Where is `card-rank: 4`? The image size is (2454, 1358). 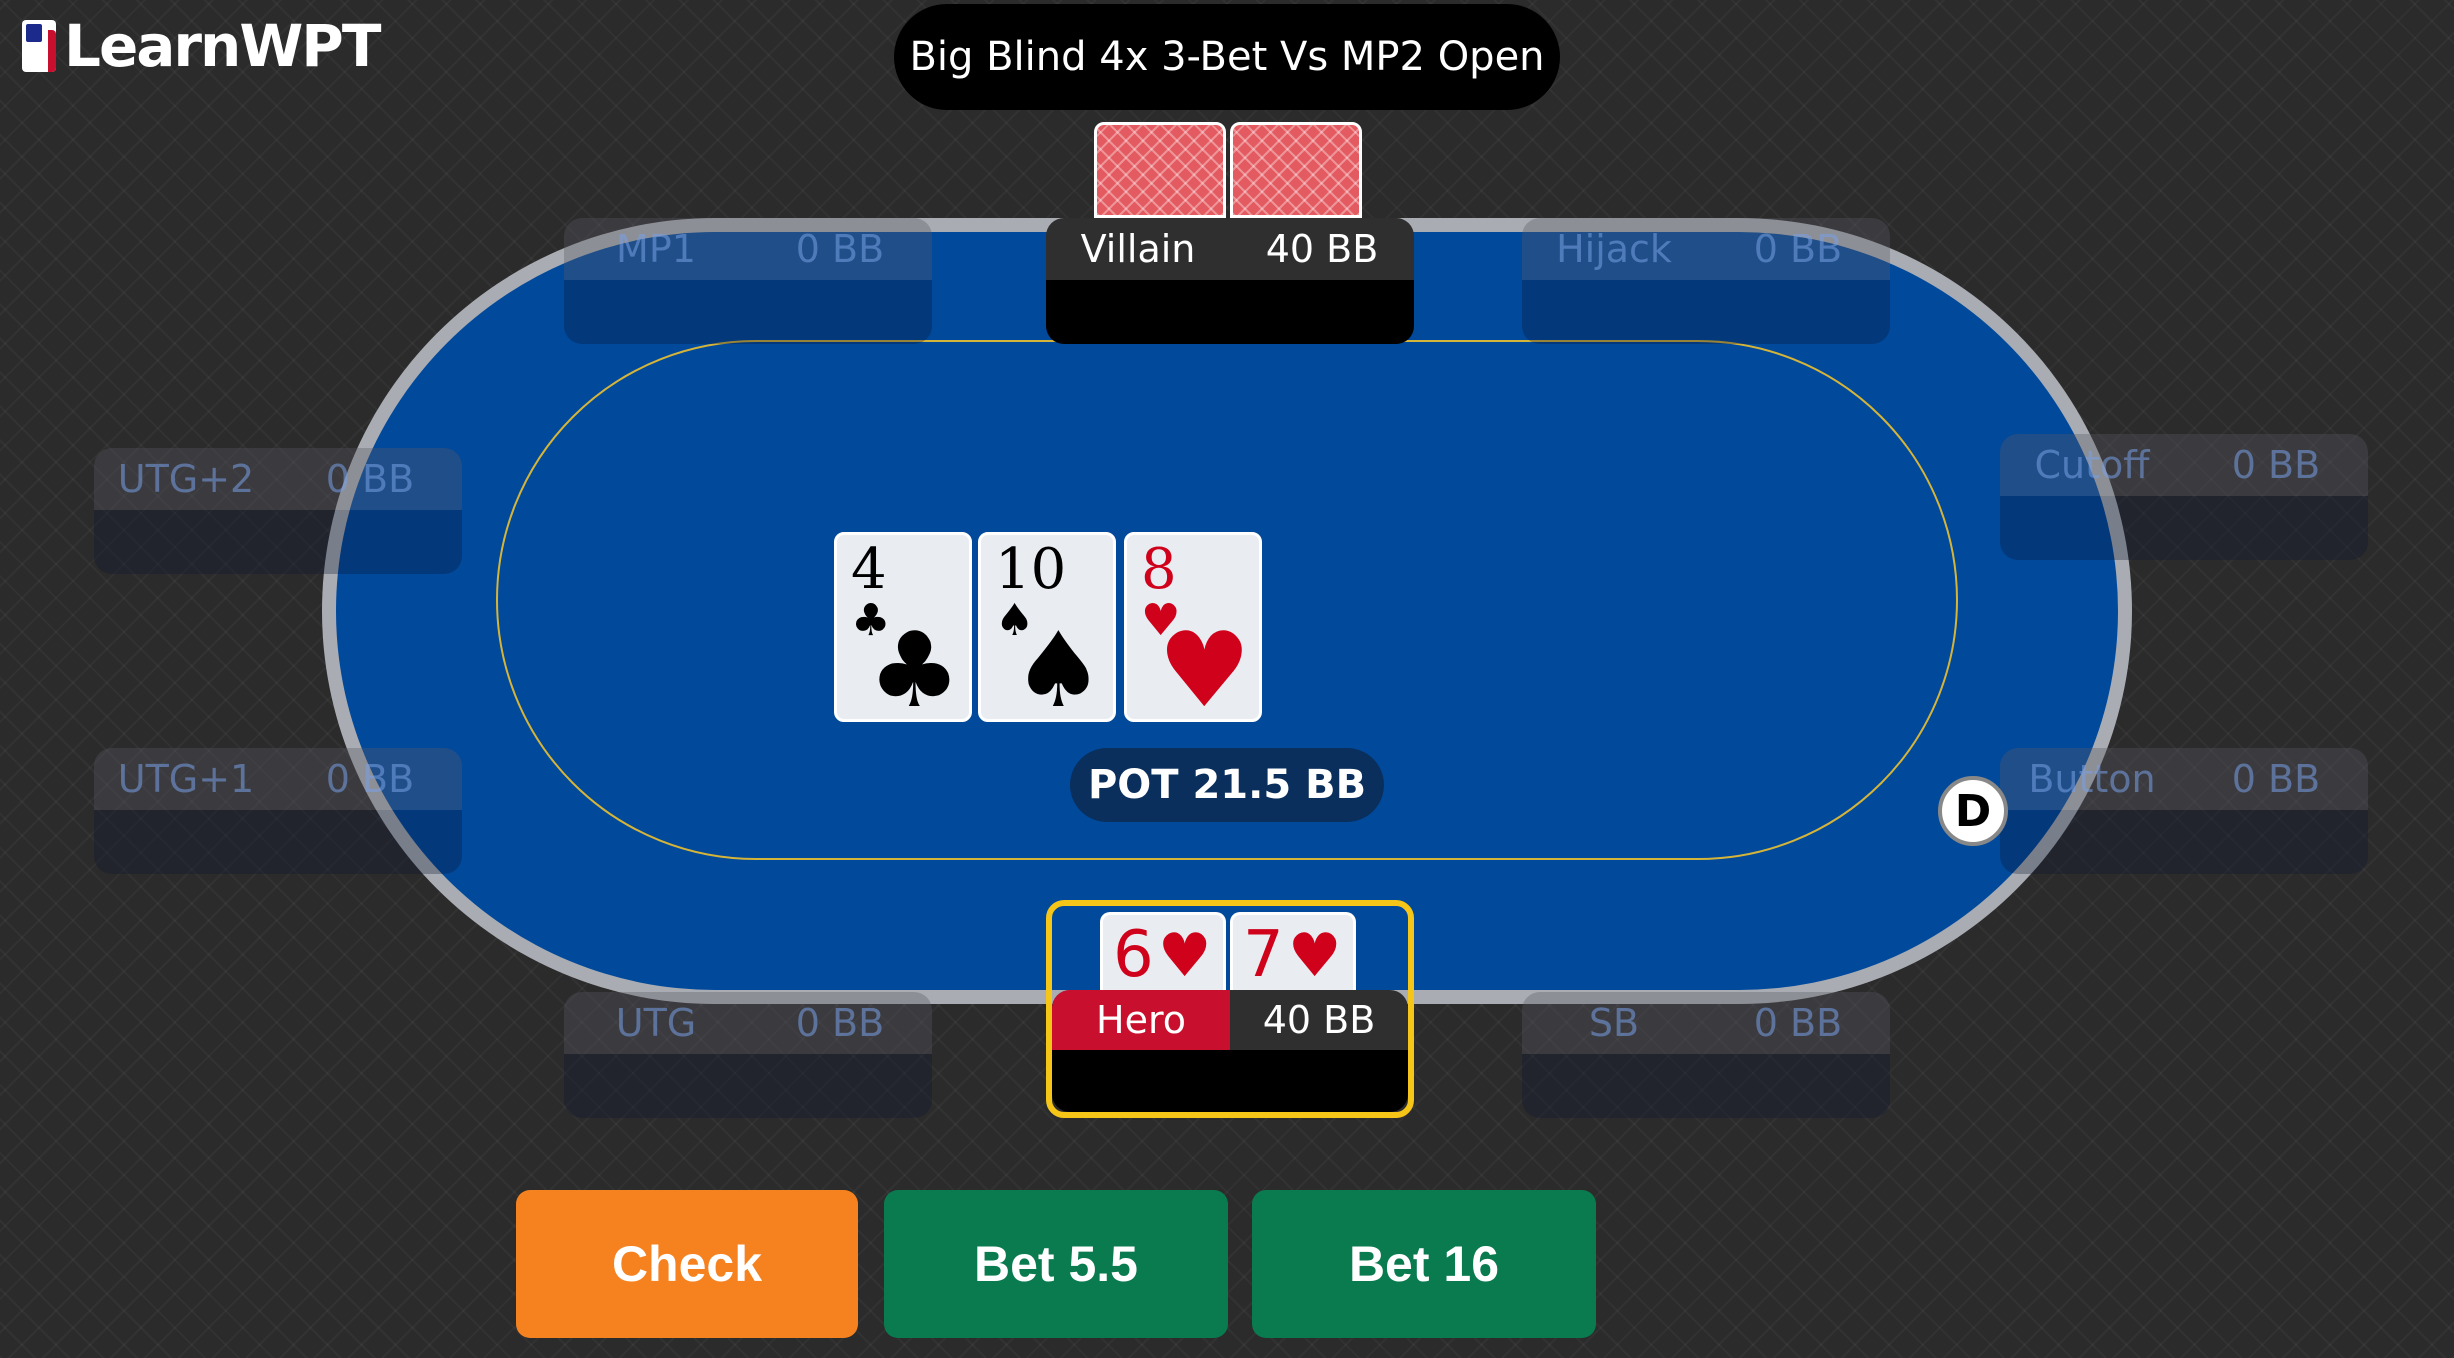
card-rank: 4 is located at coordinates (869, 569).